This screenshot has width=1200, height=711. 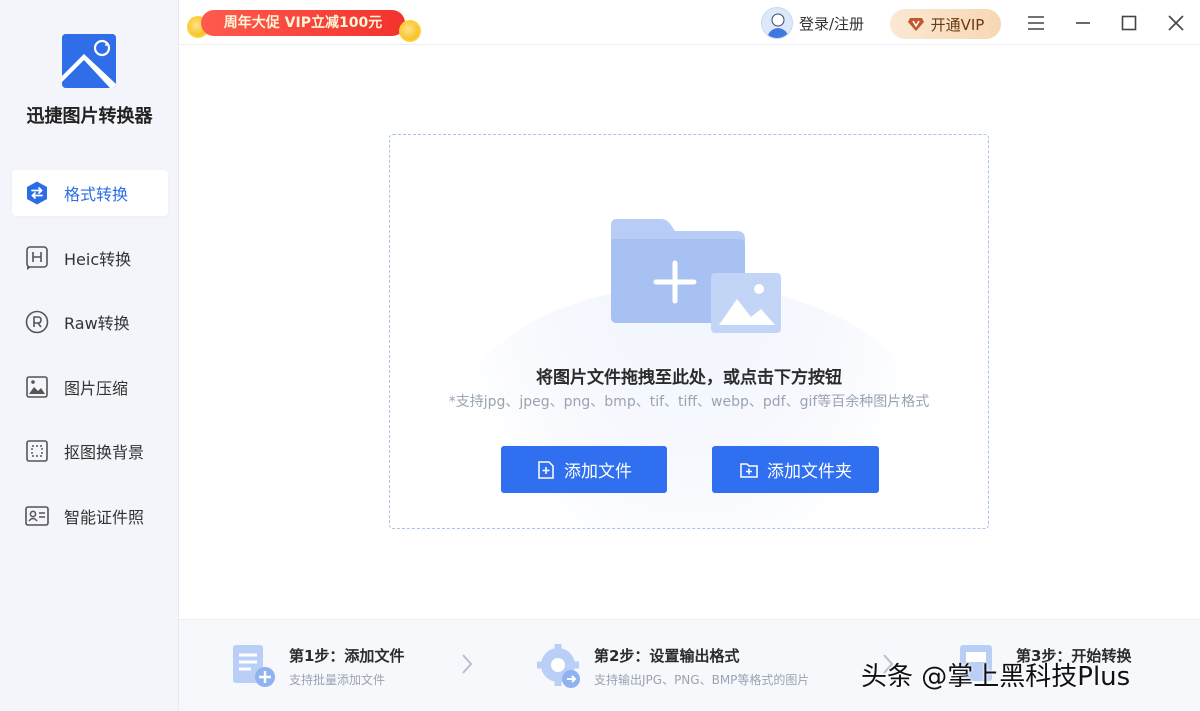 I want to click on folder-plus-icon, so click(x=749, y=470).